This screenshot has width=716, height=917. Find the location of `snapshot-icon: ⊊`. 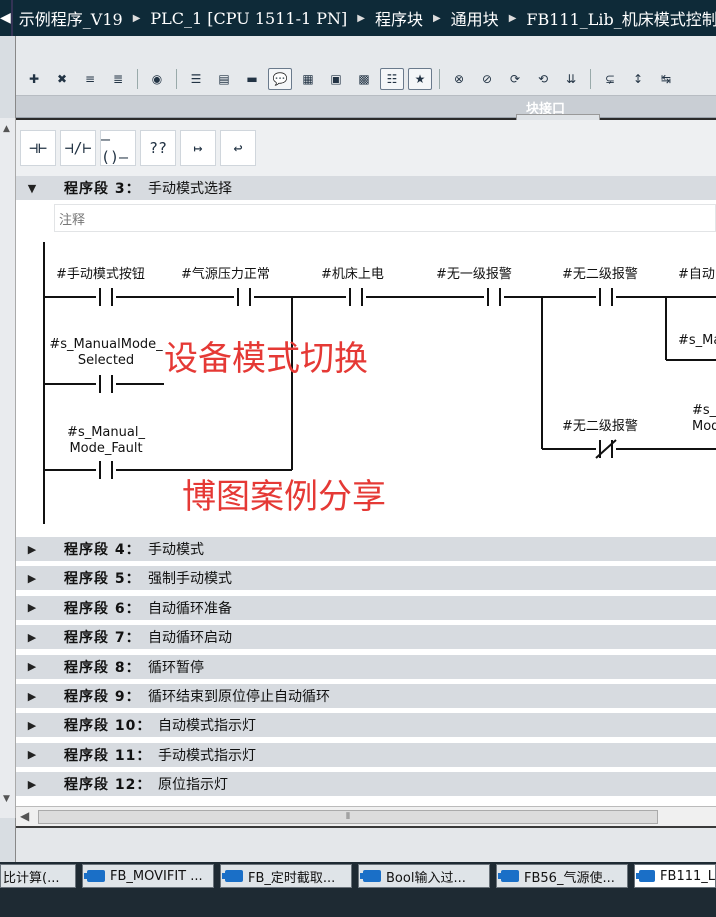

snapshot-icon: ⊊ is located at coordinates (610, 79).